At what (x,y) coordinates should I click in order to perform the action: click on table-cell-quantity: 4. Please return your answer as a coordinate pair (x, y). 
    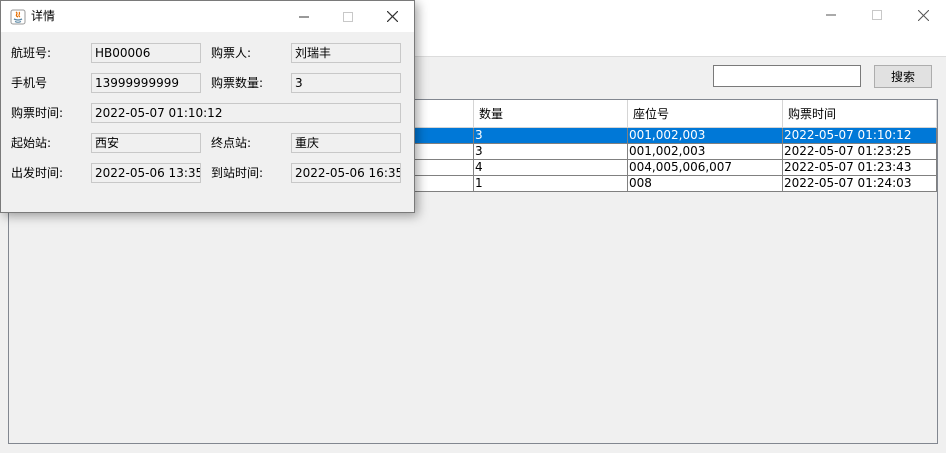
    Looking at the image, I should click on (551, 168).